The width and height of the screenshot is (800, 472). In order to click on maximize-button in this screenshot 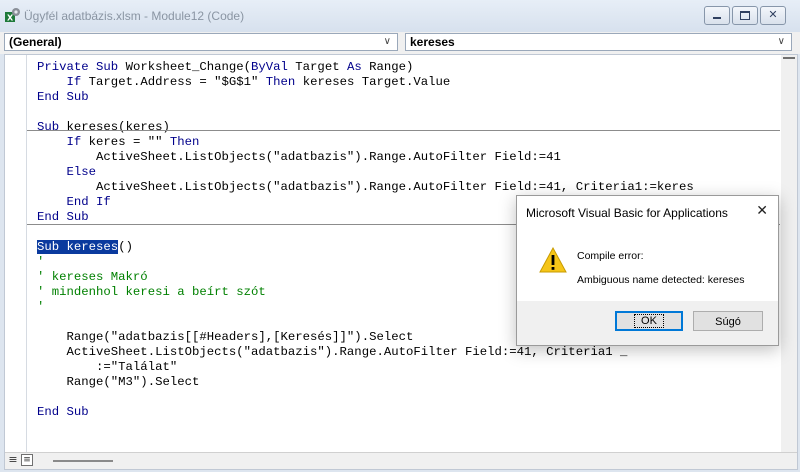, I will do `click(745, 15)`.